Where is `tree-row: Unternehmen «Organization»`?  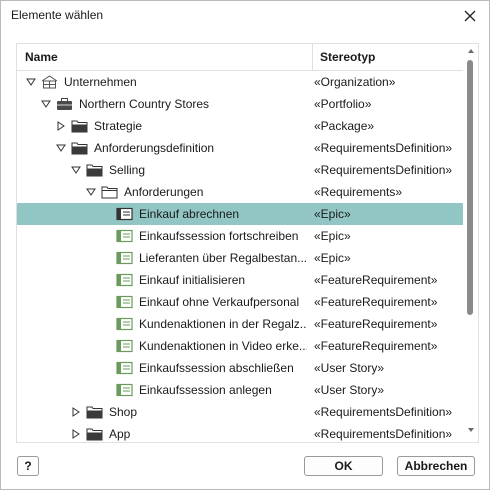 tree-row: Unternehmen «Organization» is located at coordinates (240, 82).